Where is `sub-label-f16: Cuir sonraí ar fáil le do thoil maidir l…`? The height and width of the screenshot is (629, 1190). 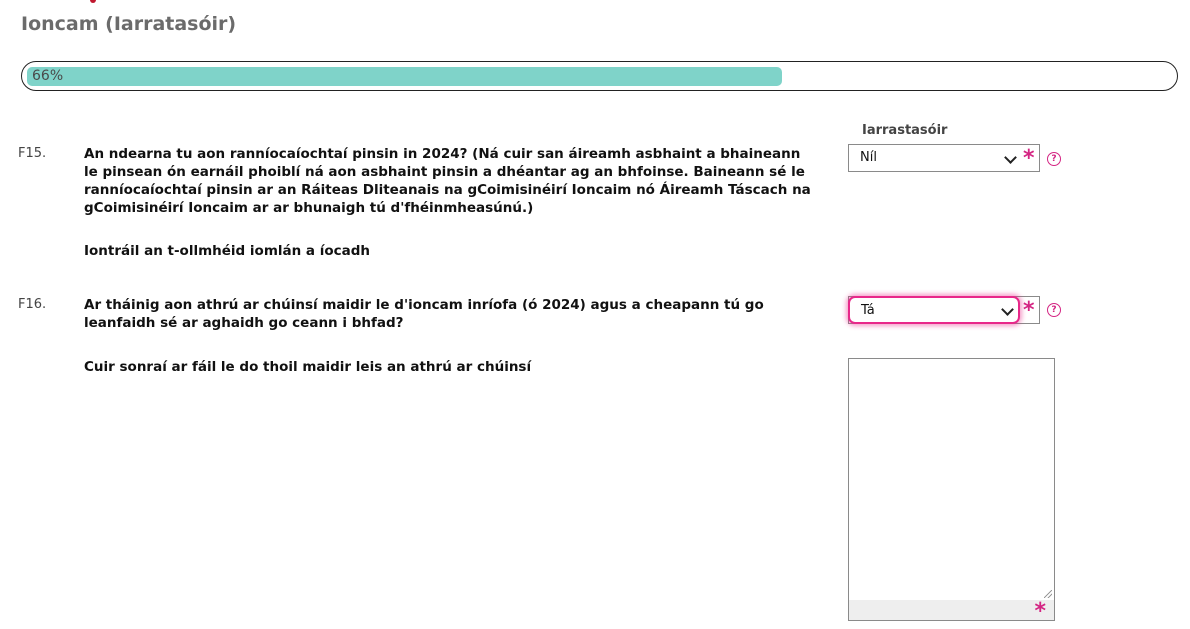
sub-label-f16: Cuir sonraí ar fáil le do thoil maidir l… is located at coordinates (308, 367).